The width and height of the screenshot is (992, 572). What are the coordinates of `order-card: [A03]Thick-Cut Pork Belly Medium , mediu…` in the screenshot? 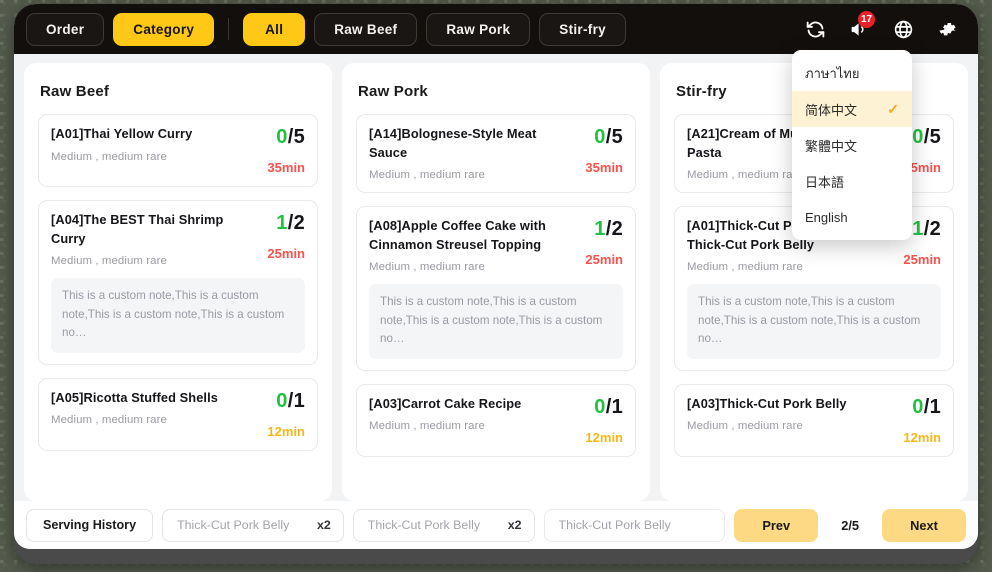 It's located at (814, 420).